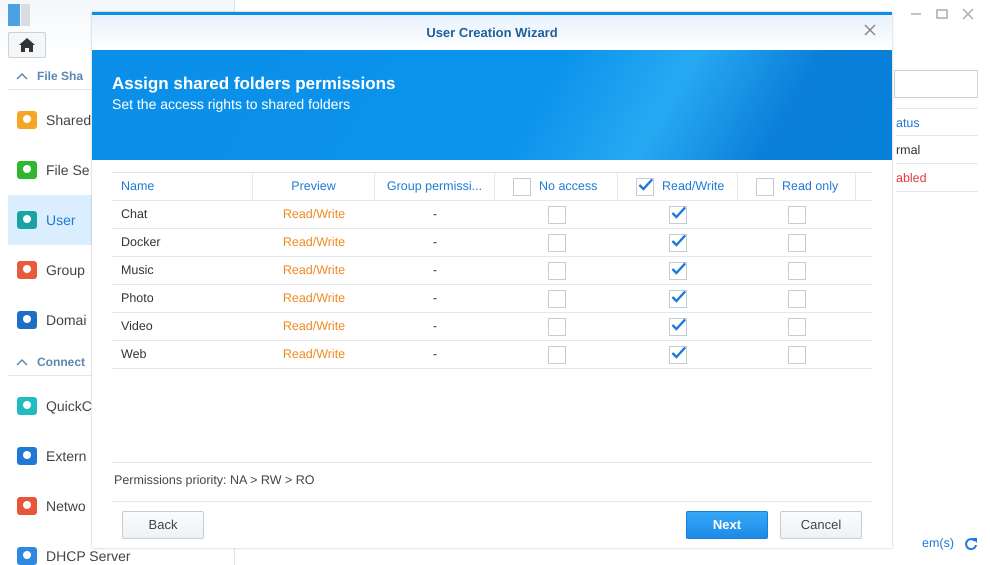 This screenshot has height=565, width=990. Describe the element at coordinates (254, 84) in the screenshot. I see `banner-heading: Assign shared folders permissions` at that location.